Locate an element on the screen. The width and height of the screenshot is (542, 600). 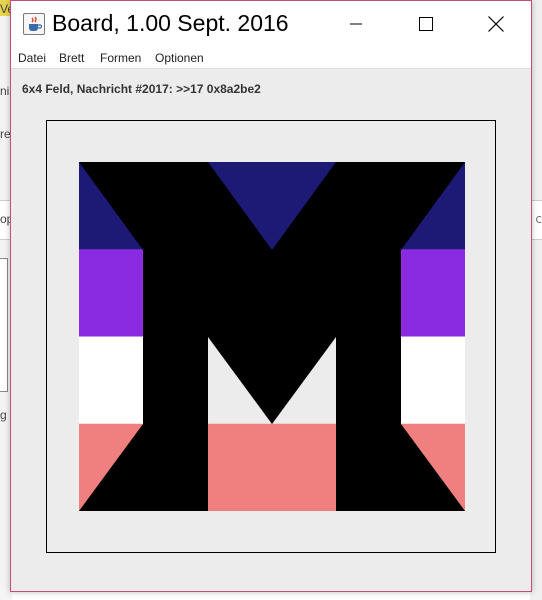
maximize-button is located at coordinates (426, 24).